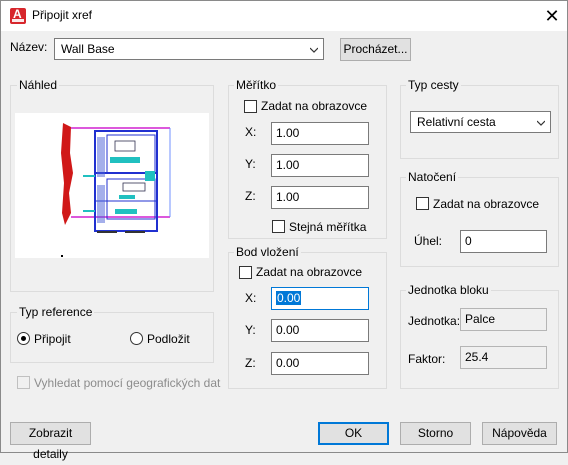 This screenshot has width=568, height=465. Describe the element at coordinates (38, 85) in the screenshot. I see `preview-title: Náhled` at that location.